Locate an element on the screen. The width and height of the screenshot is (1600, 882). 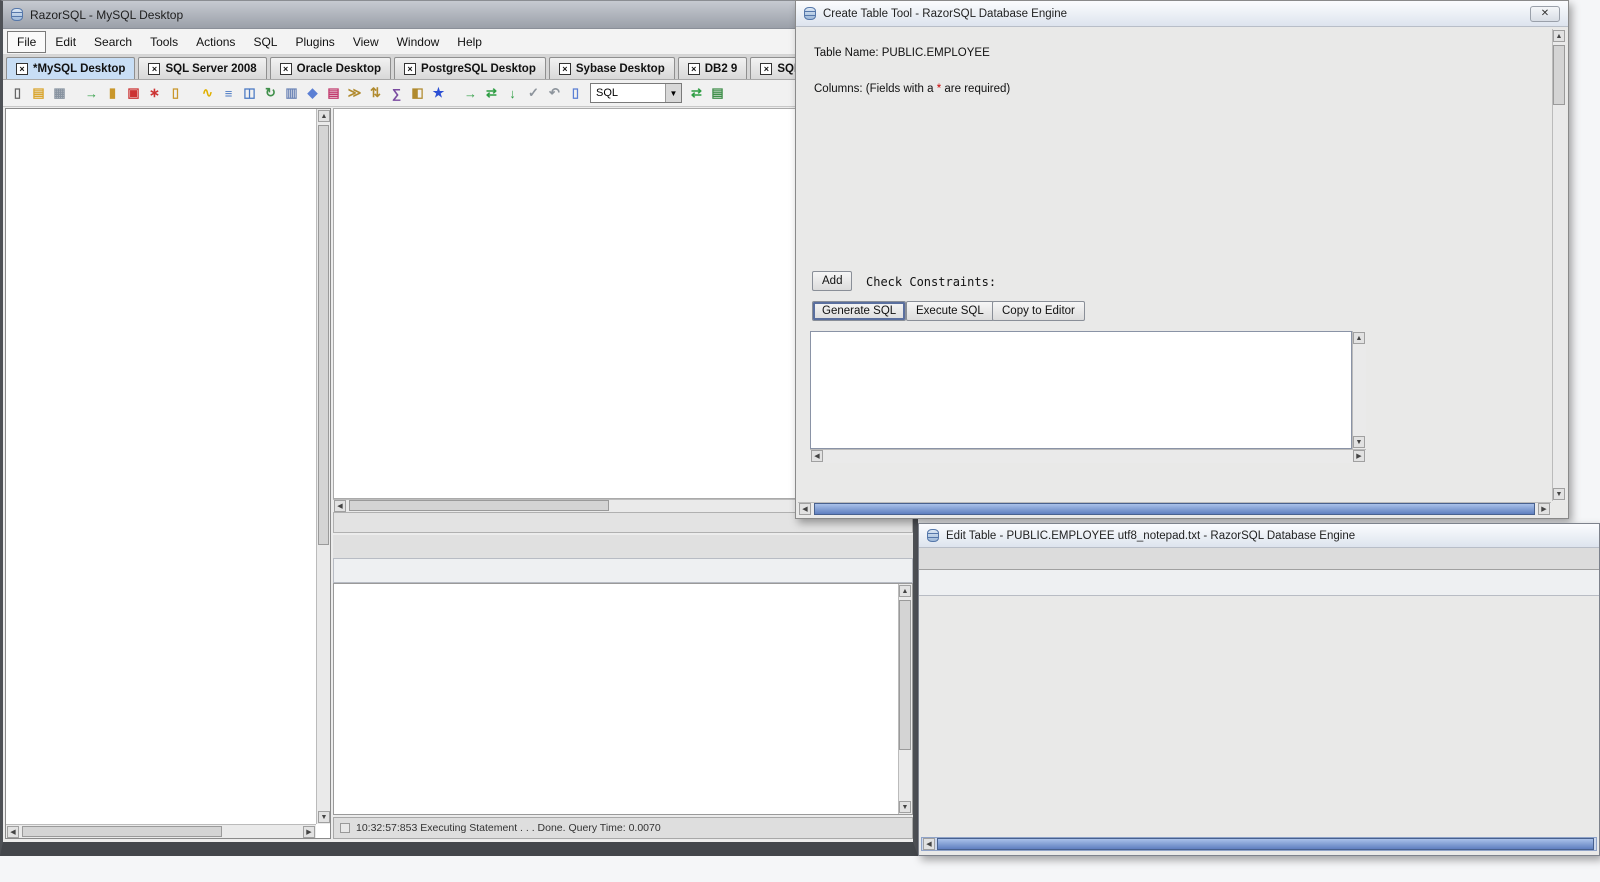
window-horizontal-scrollbar: ◀ ▶ is located at coordinates (1174, 509).